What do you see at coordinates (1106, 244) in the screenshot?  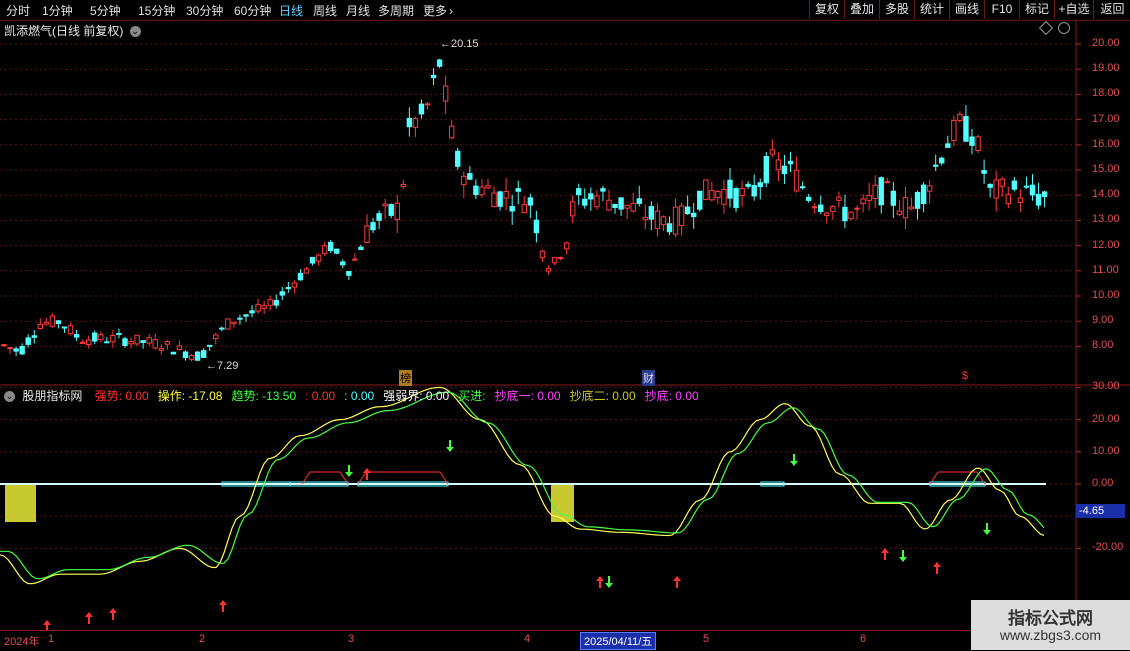 I see `price-axis-label: 12.00` at bounding box center [1106, 244].